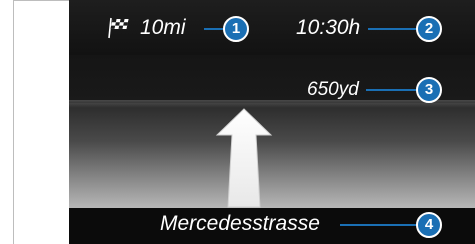  What do you see at coordinates (13, 122) in the screenshot?
I see `frame-left-line` at bounding box center [13, 122].